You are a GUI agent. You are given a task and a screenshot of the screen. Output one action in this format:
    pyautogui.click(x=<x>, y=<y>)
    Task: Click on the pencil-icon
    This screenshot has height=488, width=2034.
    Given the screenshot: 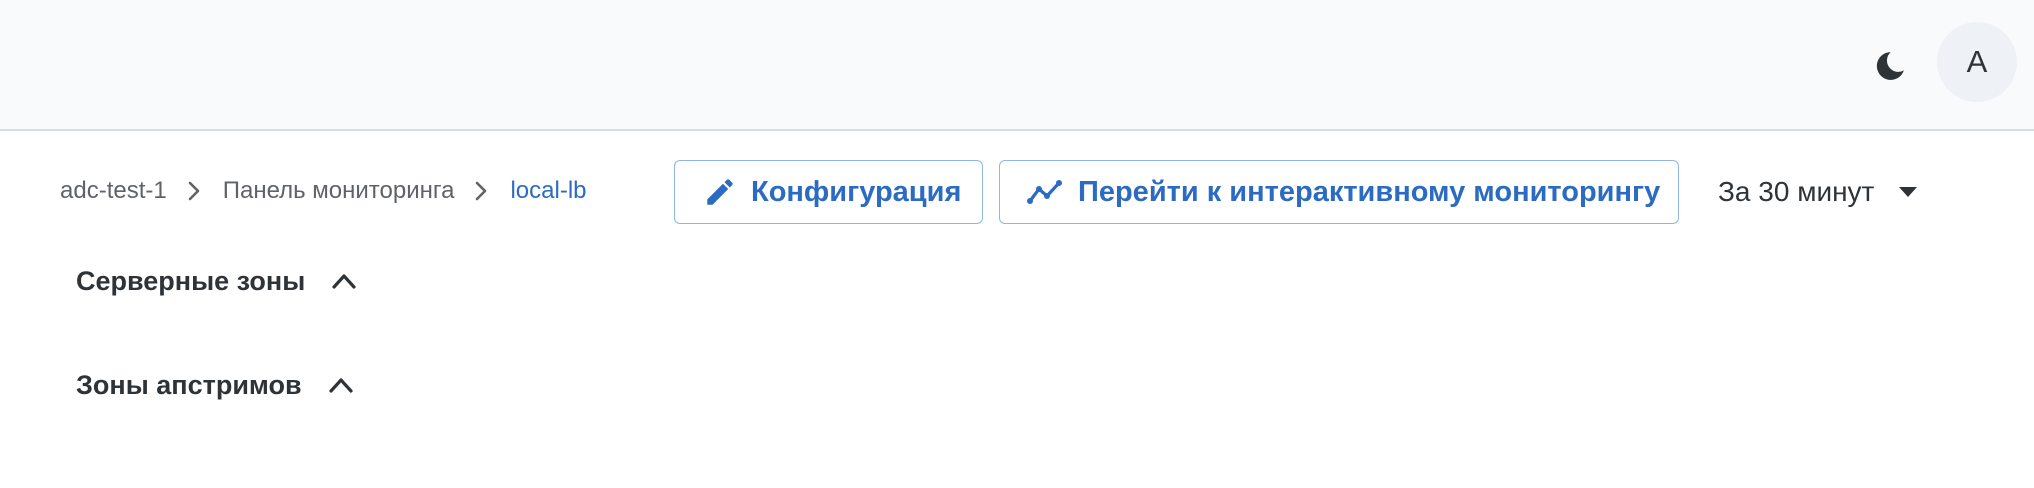 What is the action you would take?
    pyautogui.click(x=720, y=192)
    